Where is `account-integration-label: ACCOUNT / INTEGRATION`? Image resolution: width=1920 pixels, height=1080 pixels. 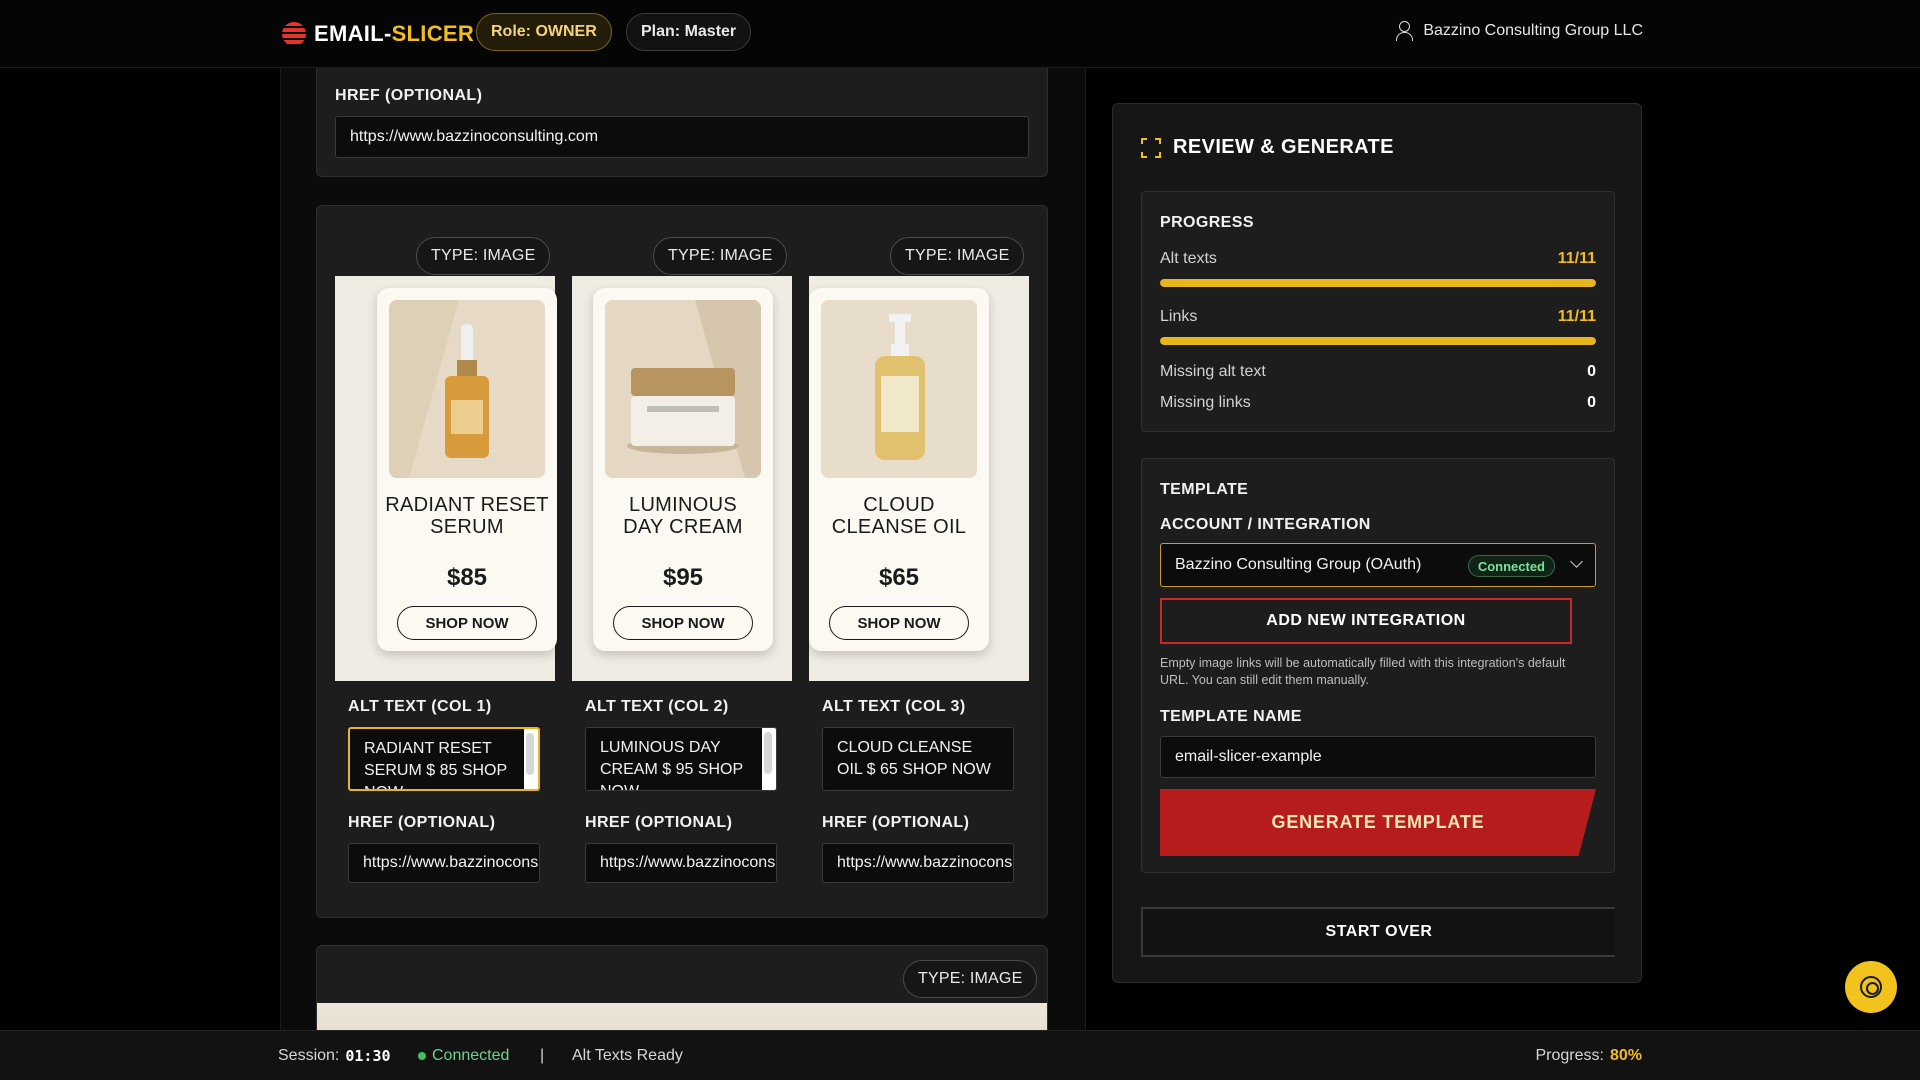 account-integration-label: ACCOUNT / INTEGRATION is located at coordinates (1265, 524).